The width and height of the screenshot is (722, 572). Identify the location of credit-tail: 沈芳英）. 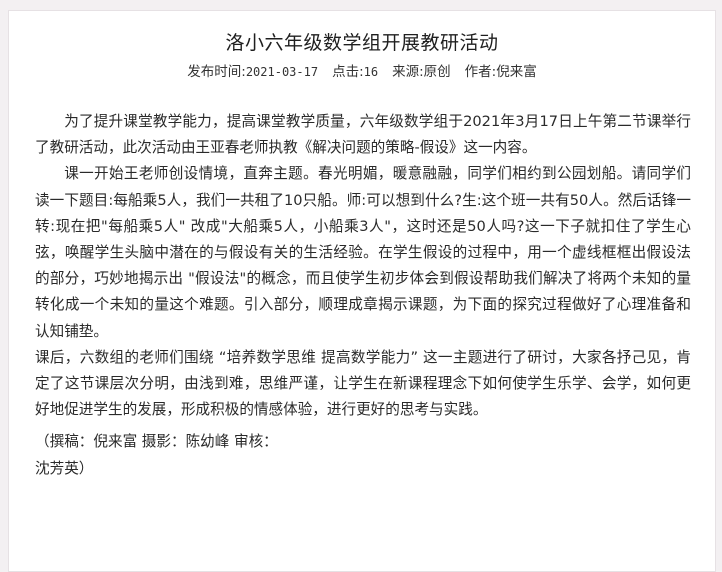
(64, 468).